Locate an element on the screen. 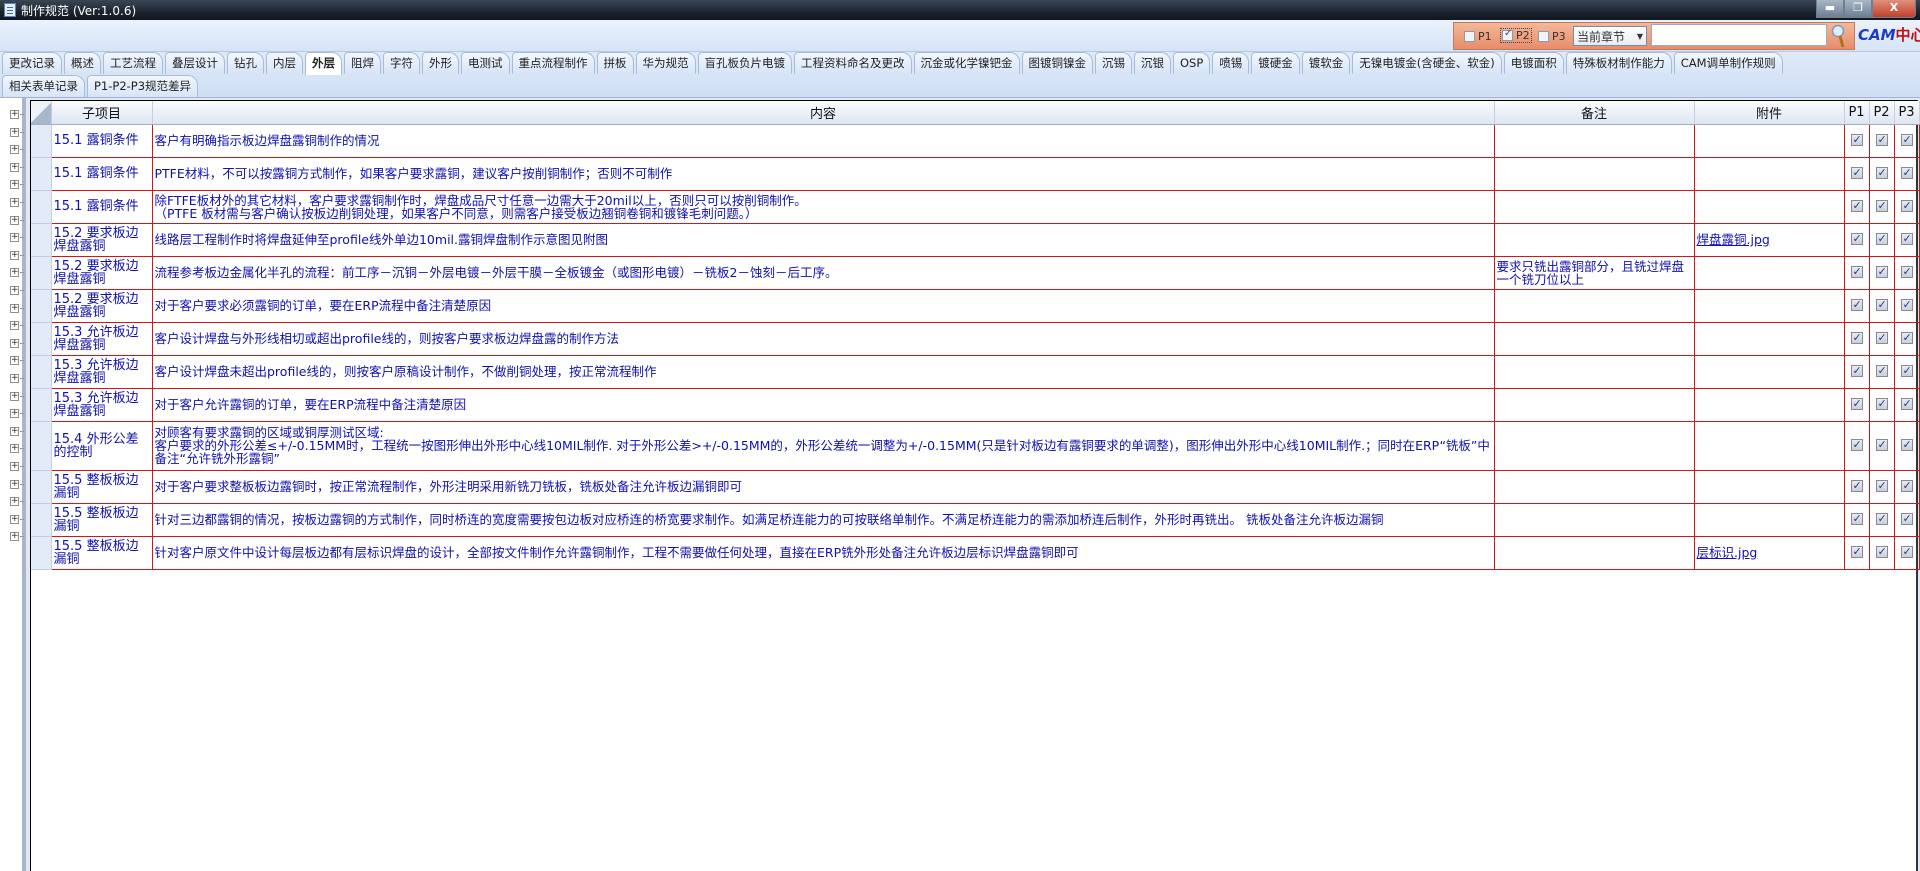  tab-row1-3: 叠层设计 is located at coordinates (195, 63).